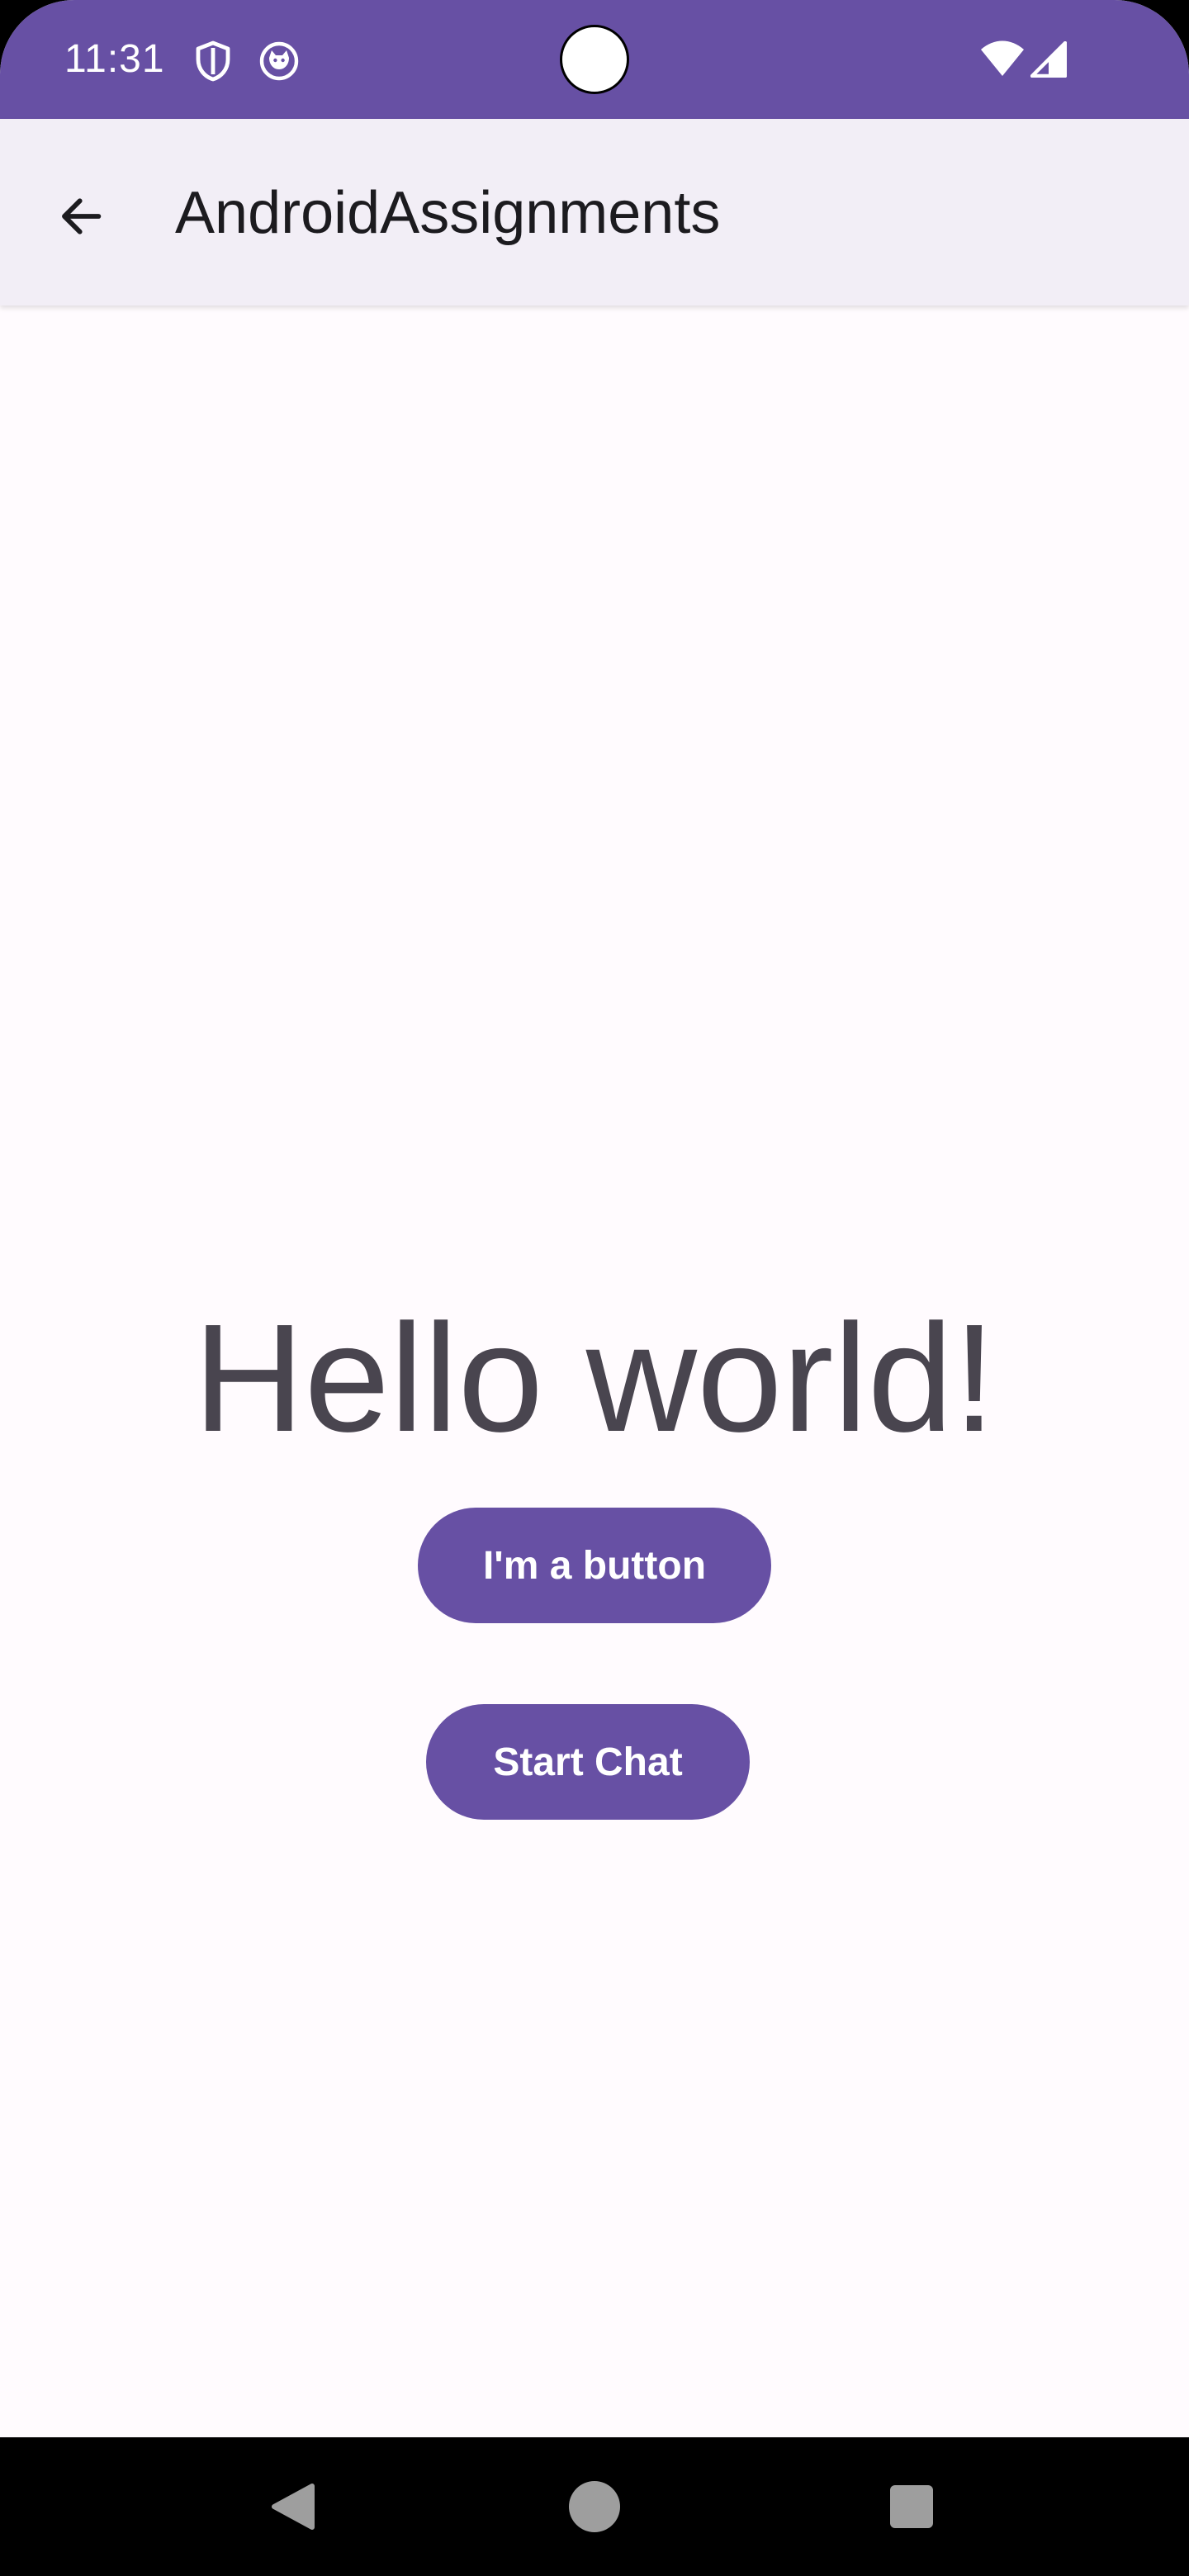  I want to click on hello-text: Hello world!, so click(594, 1378).